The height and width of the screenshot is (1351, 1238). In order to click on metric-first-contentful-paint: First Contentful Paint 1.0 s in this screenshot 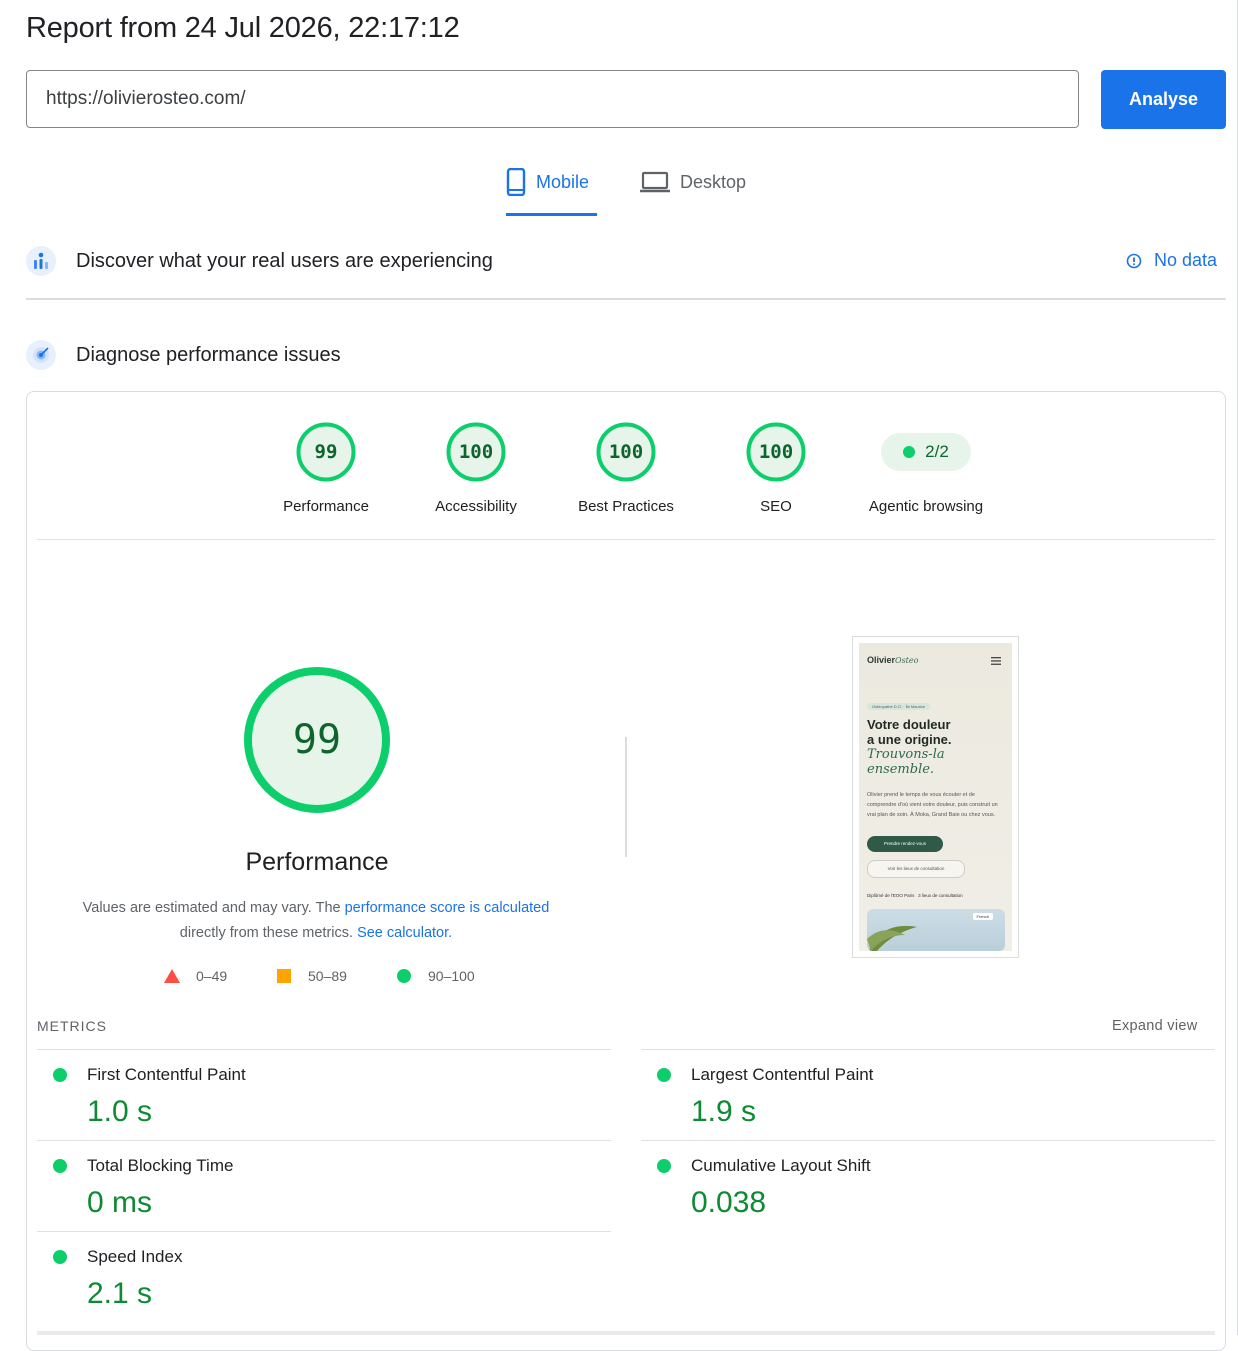, I will do `click(350, 1097)`.